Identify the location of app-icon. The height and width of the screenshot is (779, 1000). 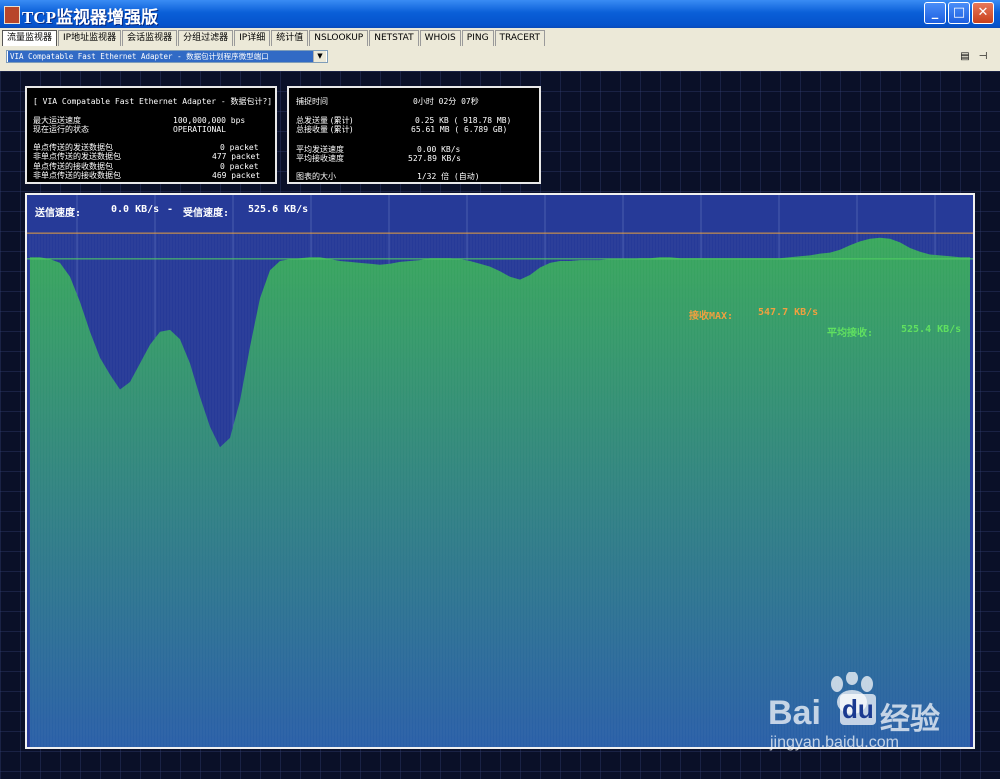
(12, 15).